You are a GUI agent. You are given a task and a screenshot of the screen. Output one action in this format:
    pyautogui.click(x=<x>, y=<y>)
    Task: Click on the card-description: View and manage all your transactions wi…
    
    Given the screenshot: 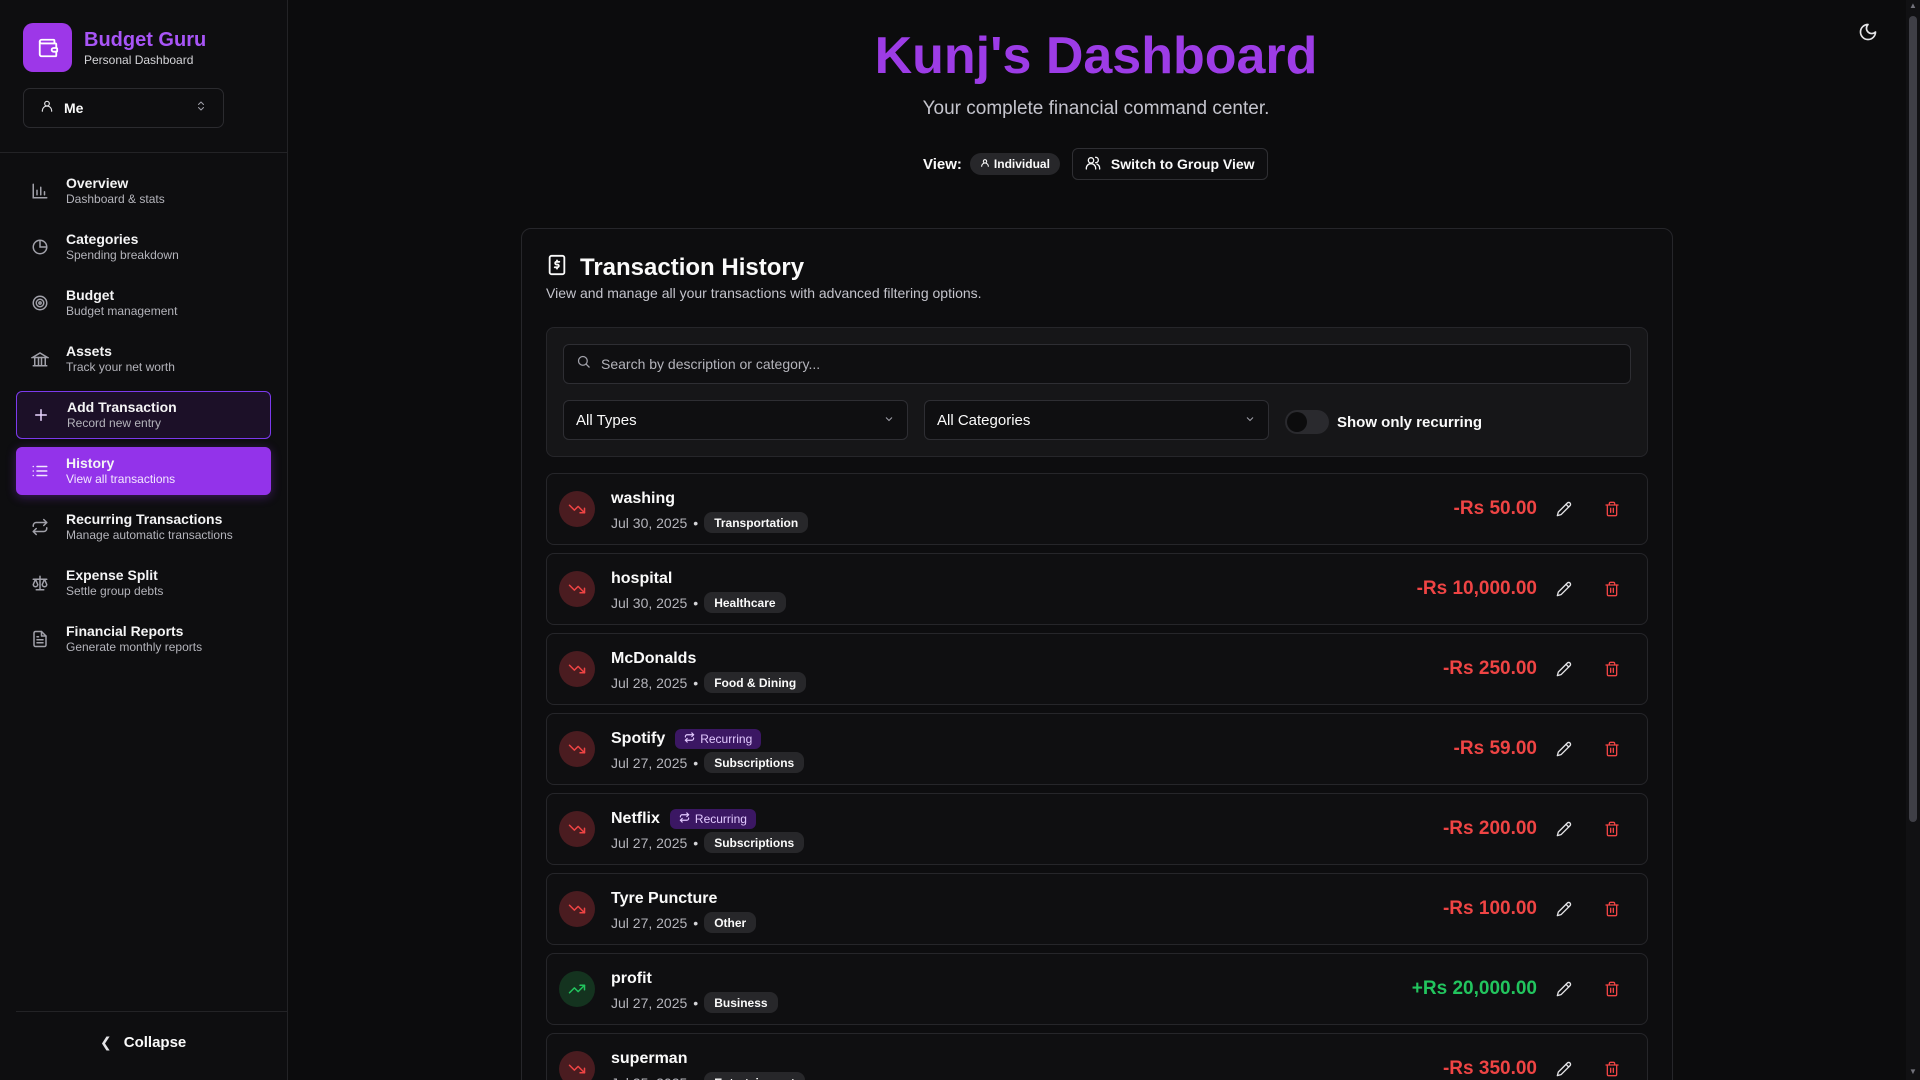 What is the action you would take?
    pyautogui.click(x=764, y=293)
    